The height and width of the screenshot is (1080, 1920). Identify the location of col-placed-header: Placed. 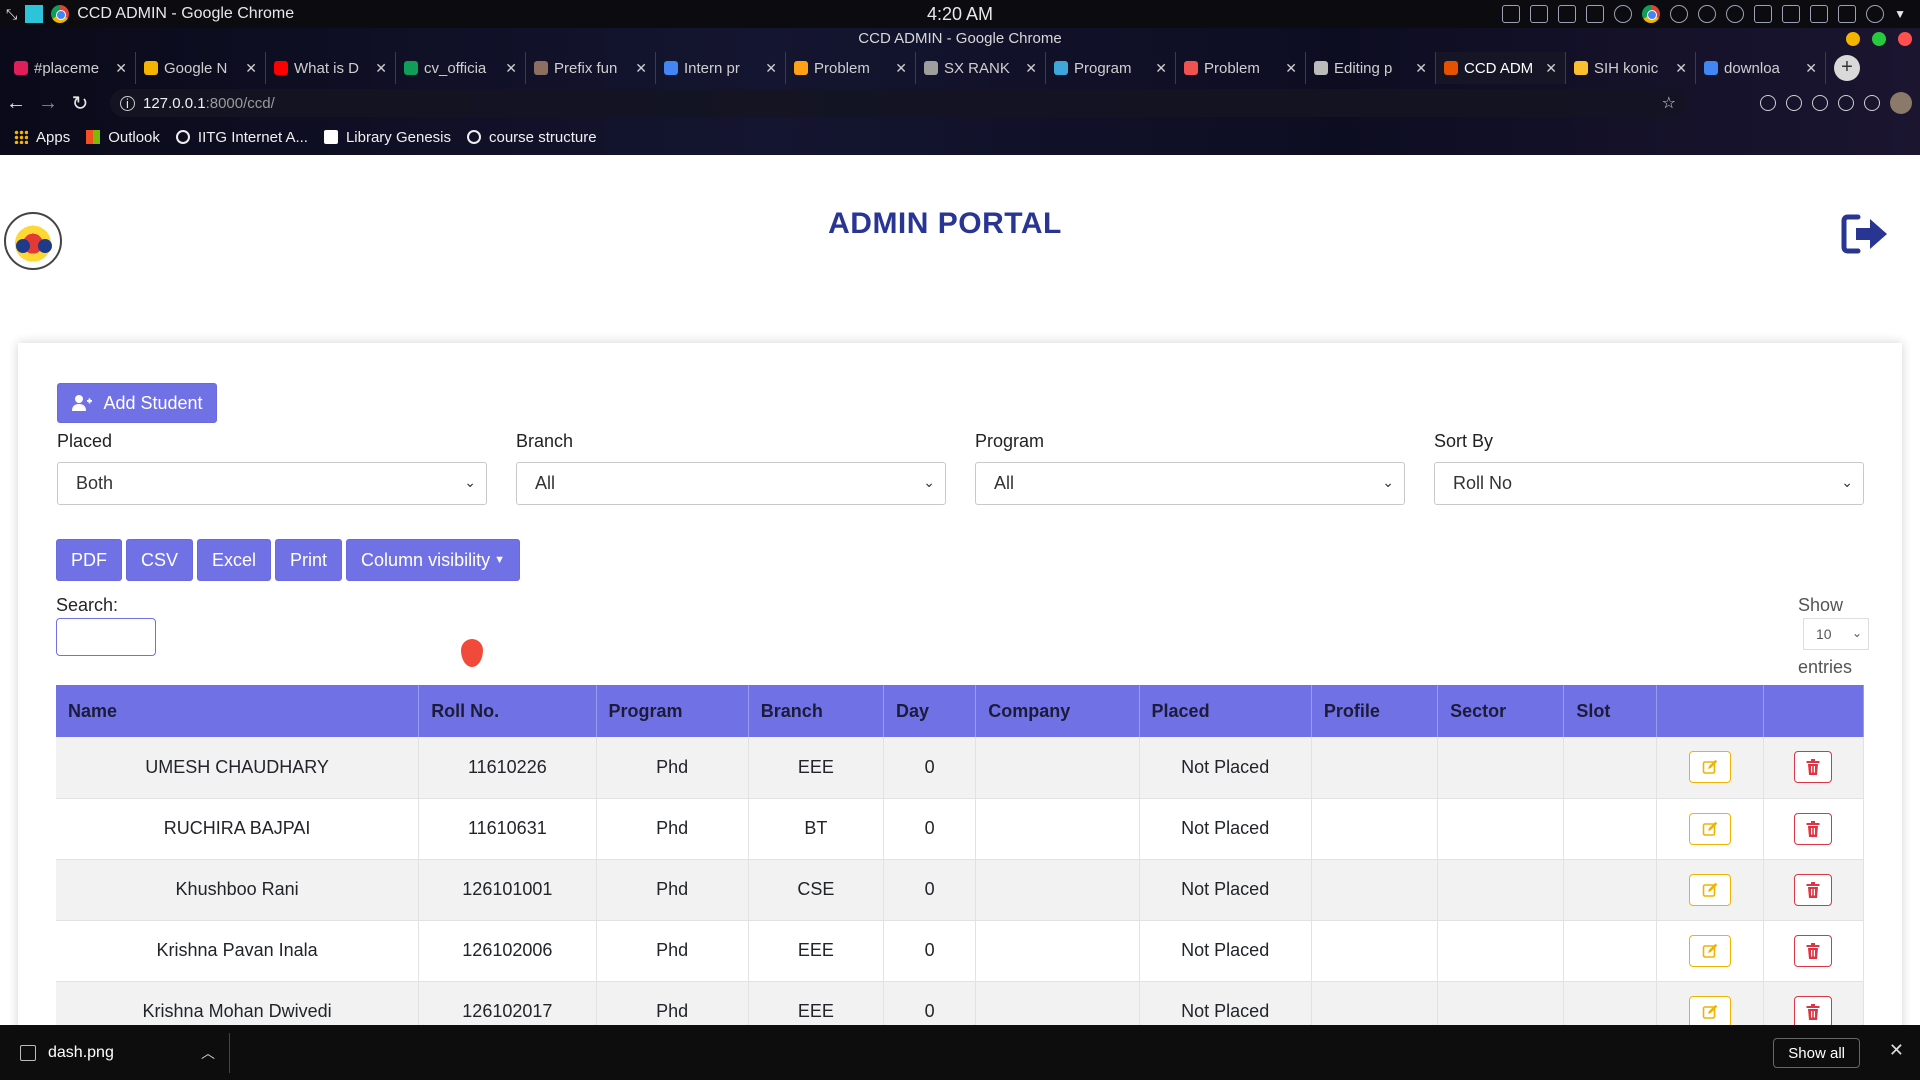
(1225, 711).